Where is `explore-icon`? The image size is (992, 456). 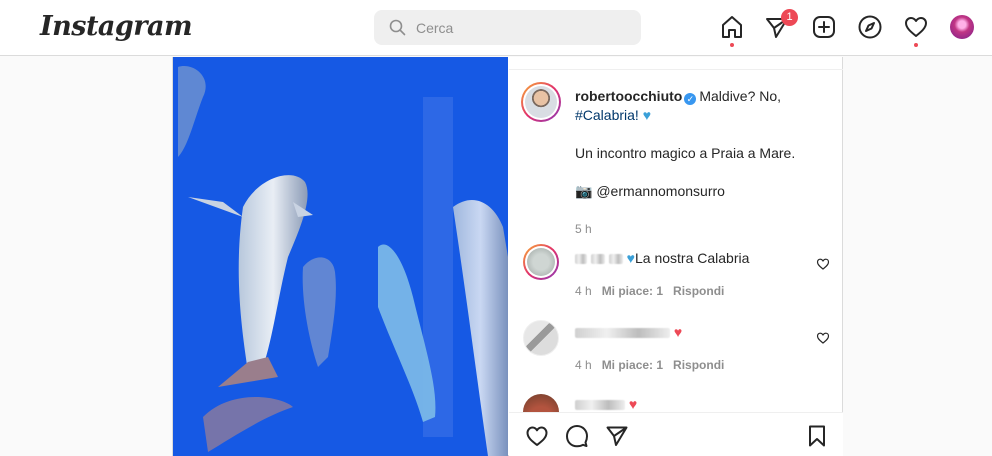 explore-icon is located at coordinates (870, 27).